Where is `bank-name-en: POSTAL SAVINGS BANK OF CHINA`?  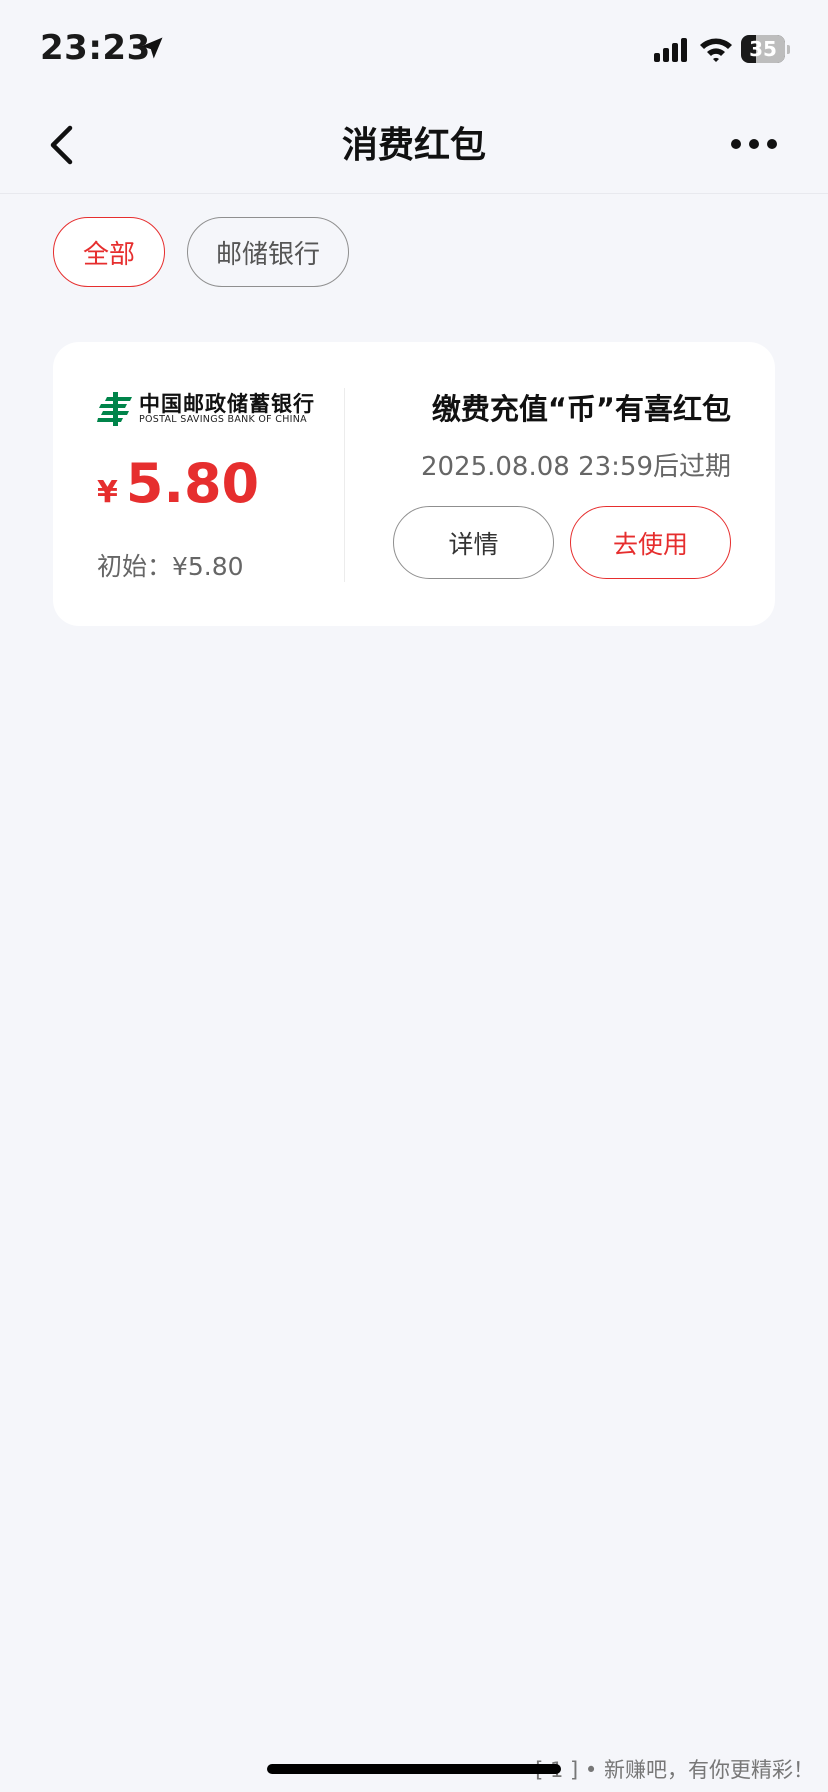
bank-name-en: POSTAL SAVINGS BANK OF CHINA is located at coordinates (223, 419).